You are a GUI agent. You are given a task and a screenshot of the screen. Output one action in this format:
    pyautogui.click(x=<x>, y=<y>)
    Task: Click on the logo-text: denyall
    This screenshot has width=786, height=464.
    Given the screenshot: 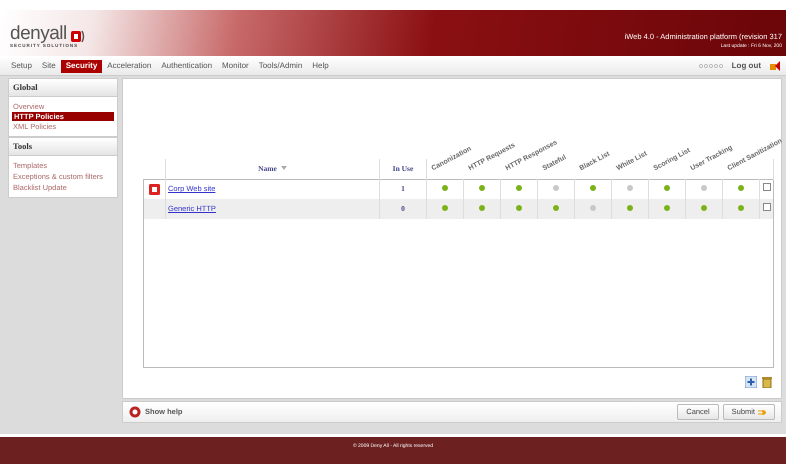 What is the action you would take?
    pyautogui.click(x=38, y=34)
    